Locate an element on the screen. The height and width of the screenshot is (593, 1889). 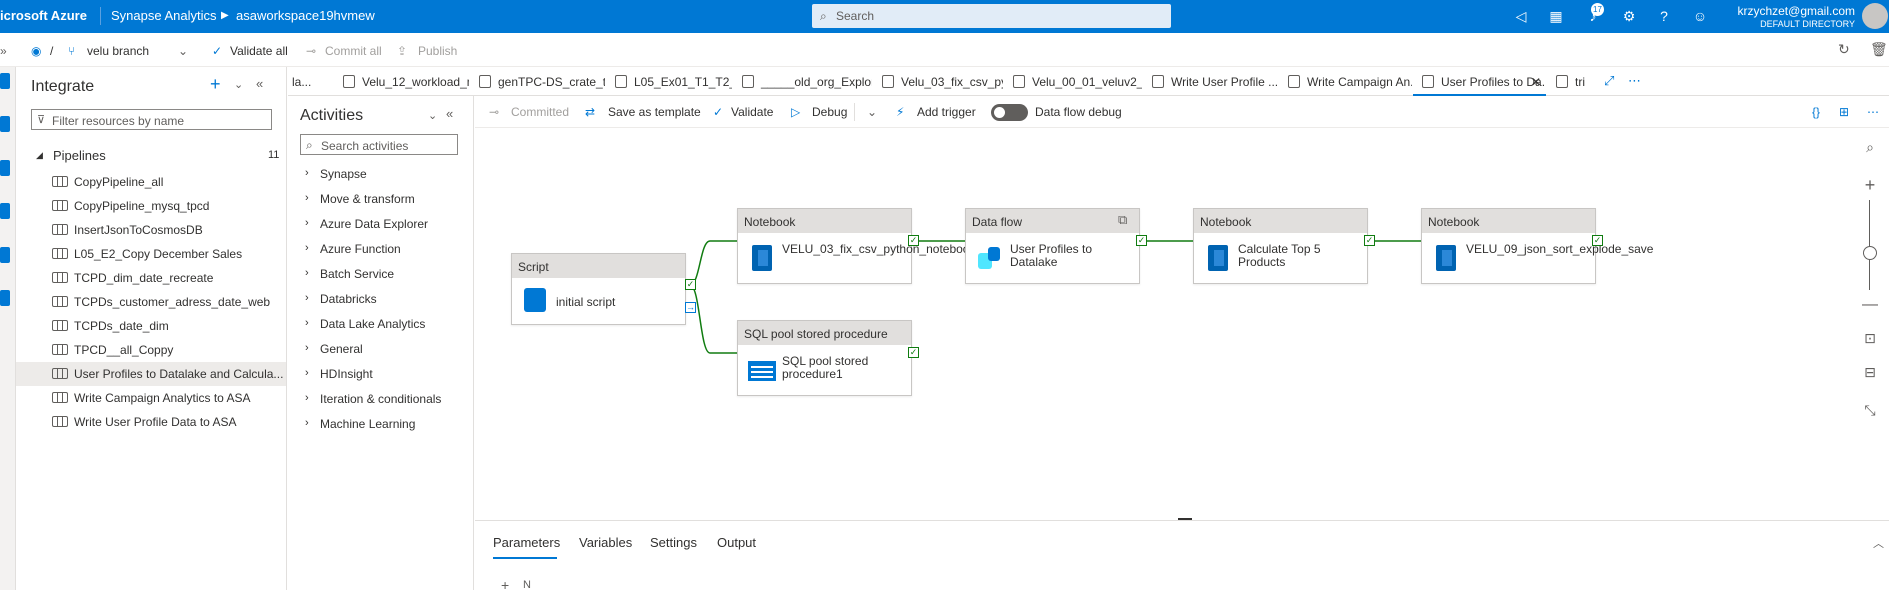
activity-category: Azure Data Explorer is located at coordinates (374, 224).